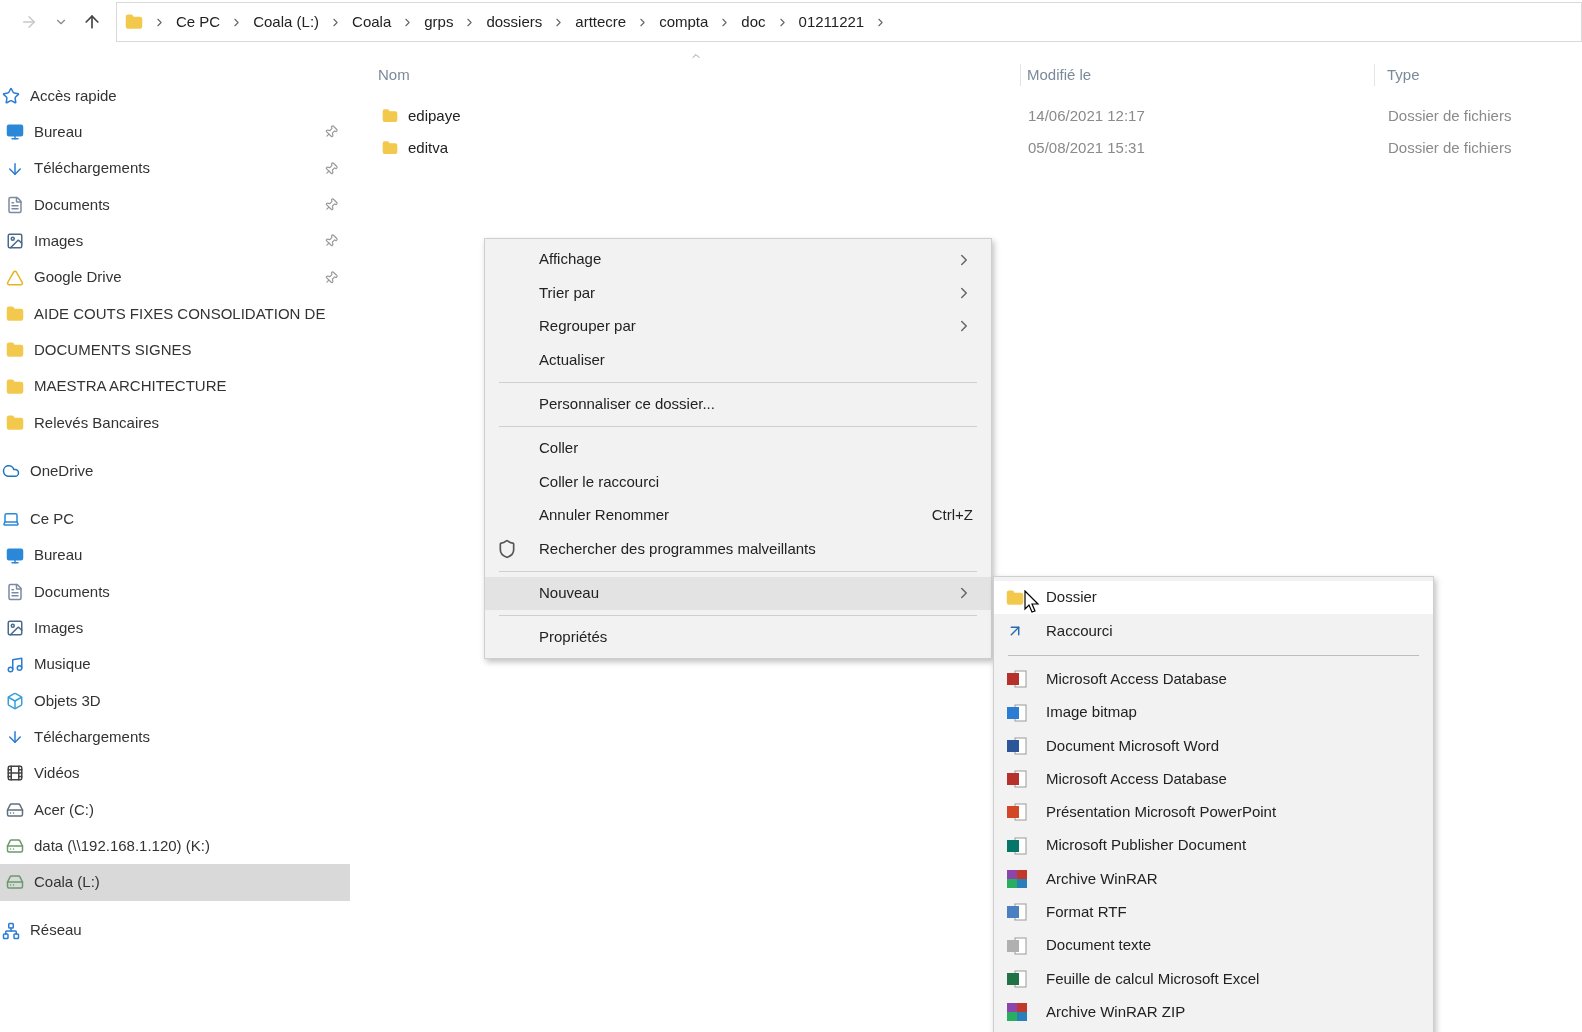 This screenshot has height=1032, width=1582. I want to click on nav-label: AIDE COUTS FIXES CONSOLIDATION DE, so click(180, 313).